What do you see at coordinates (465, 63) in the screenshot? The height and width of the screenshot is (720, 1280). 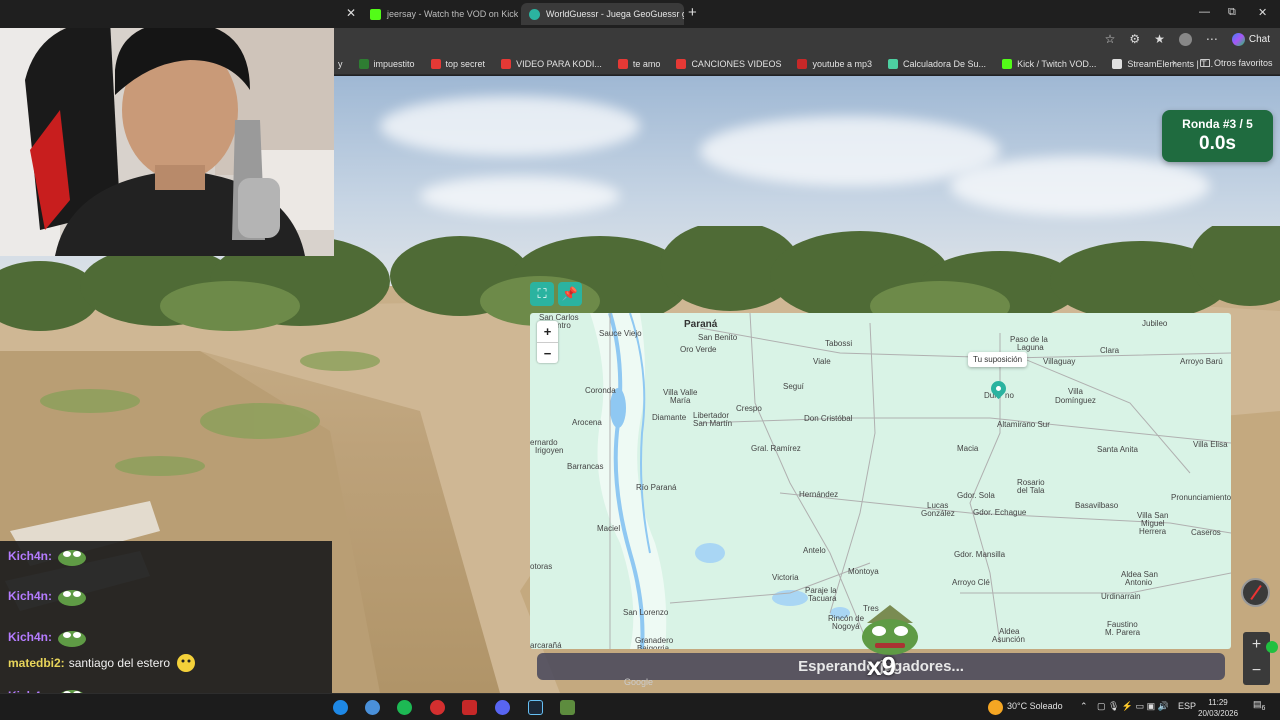 I see `bookmark-label: top secret` at bounding box center [465, 63].